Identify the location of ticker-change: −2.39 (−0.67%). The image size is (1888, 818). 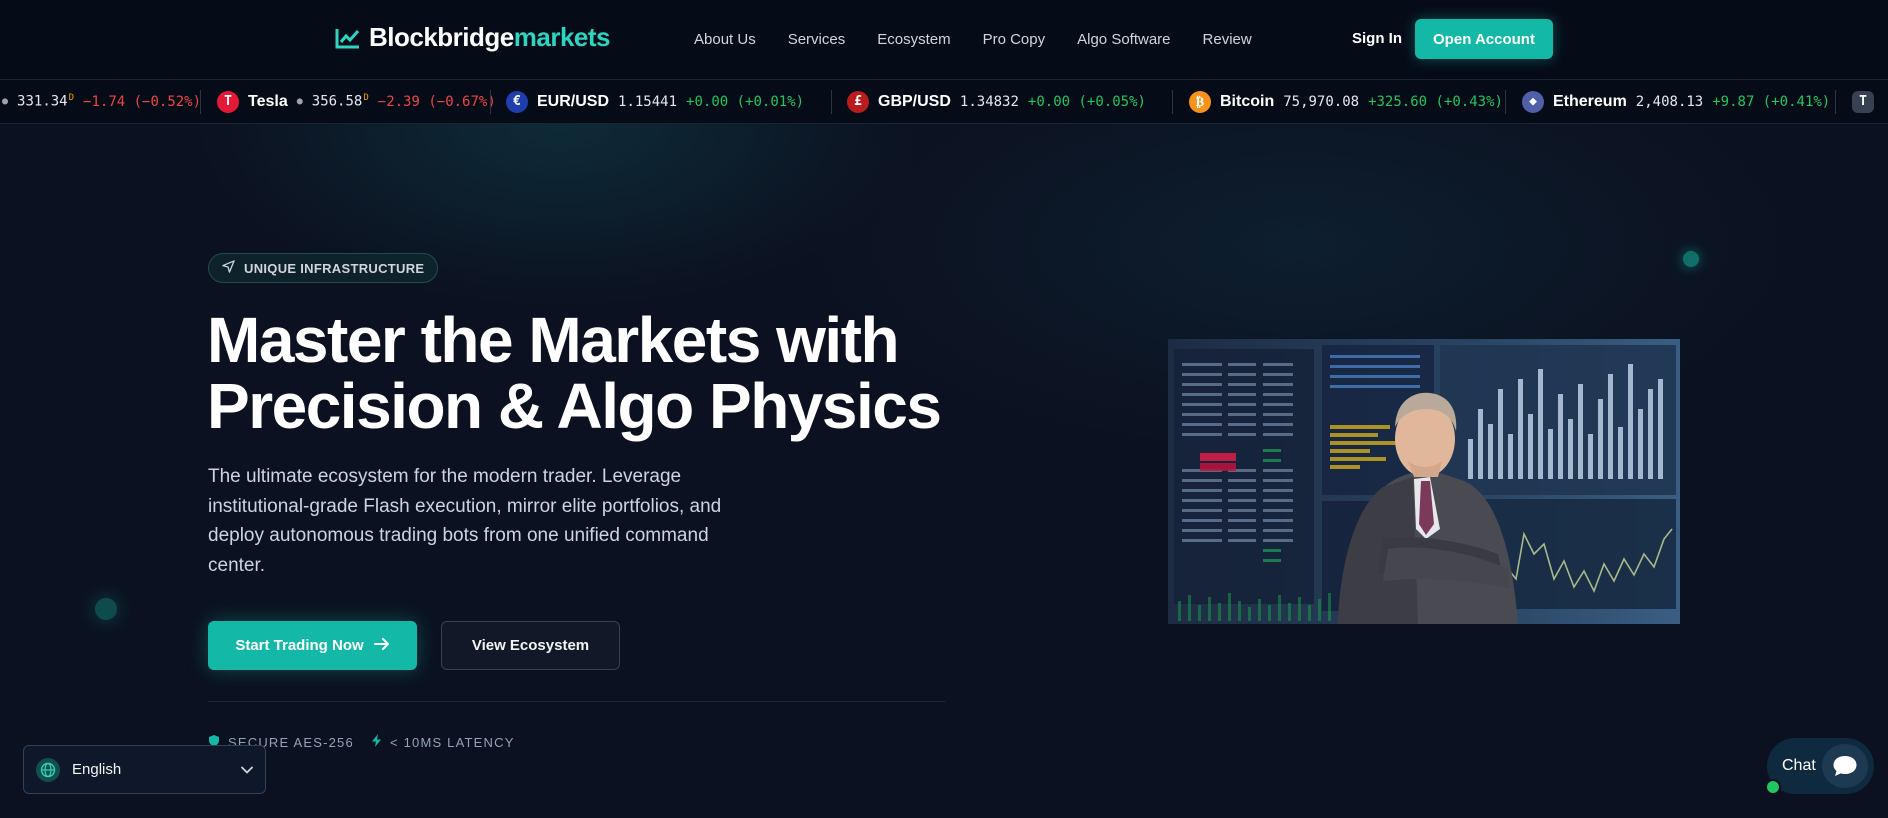
(436, 101).